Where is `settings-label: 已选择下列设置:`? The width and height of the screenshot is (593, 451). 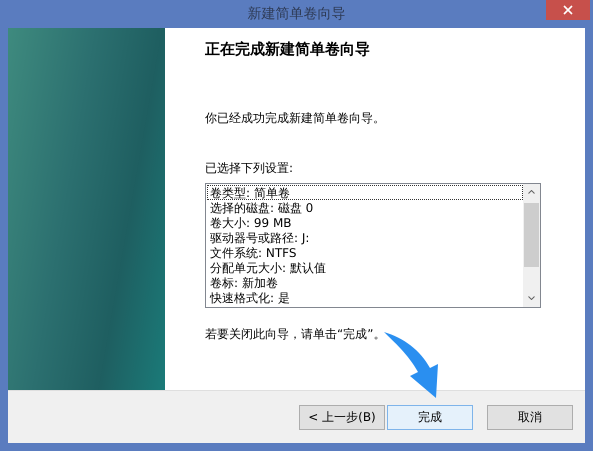 settings-label: 已选择下列设置: is located at coordinates (249, 168).